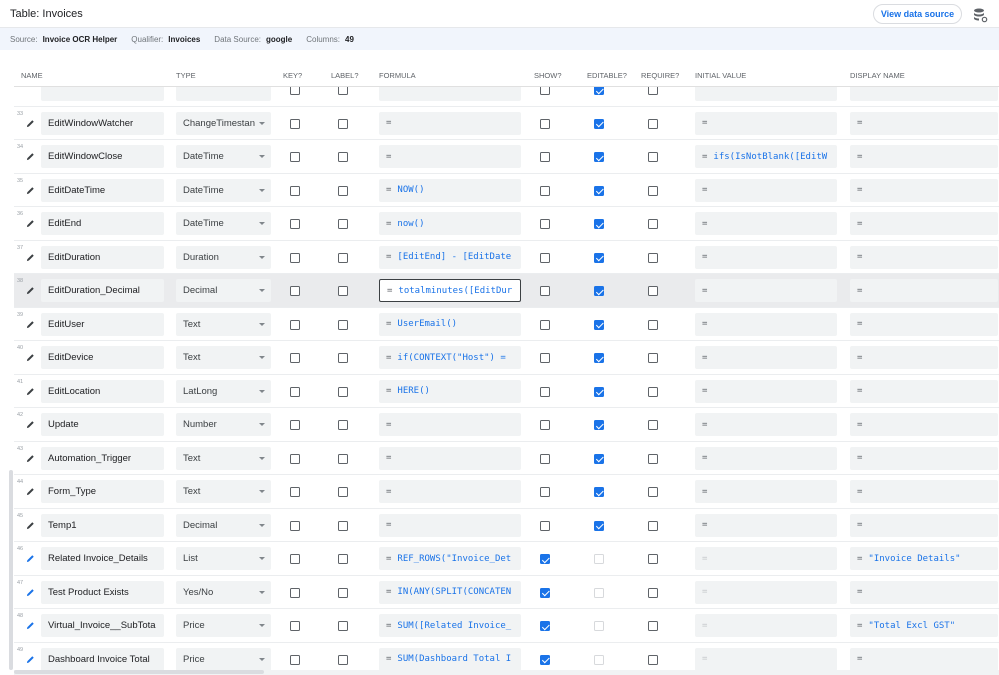 Image resolution: width=999 pixels, height=675 pixels. What do you see at coordinates (450, 223) in the screenshot?
I see `formula-field: = now()` at bounding box center [450, 223].